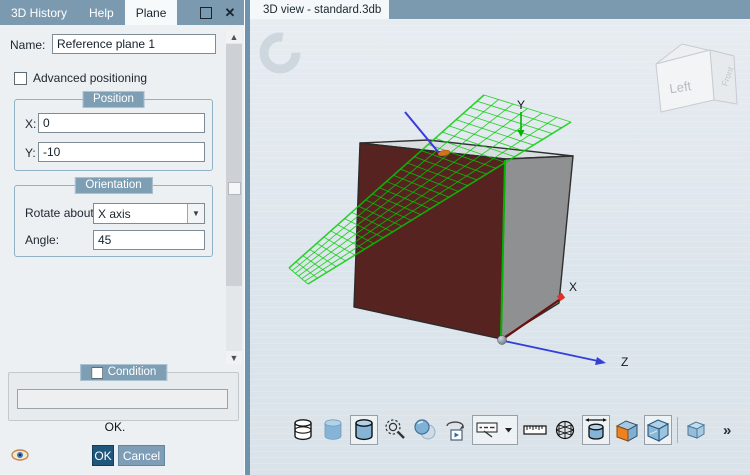 Image resolution: width=750 pixels, height=475 pixels. I want to click on maximize-button, so click(206, 12).